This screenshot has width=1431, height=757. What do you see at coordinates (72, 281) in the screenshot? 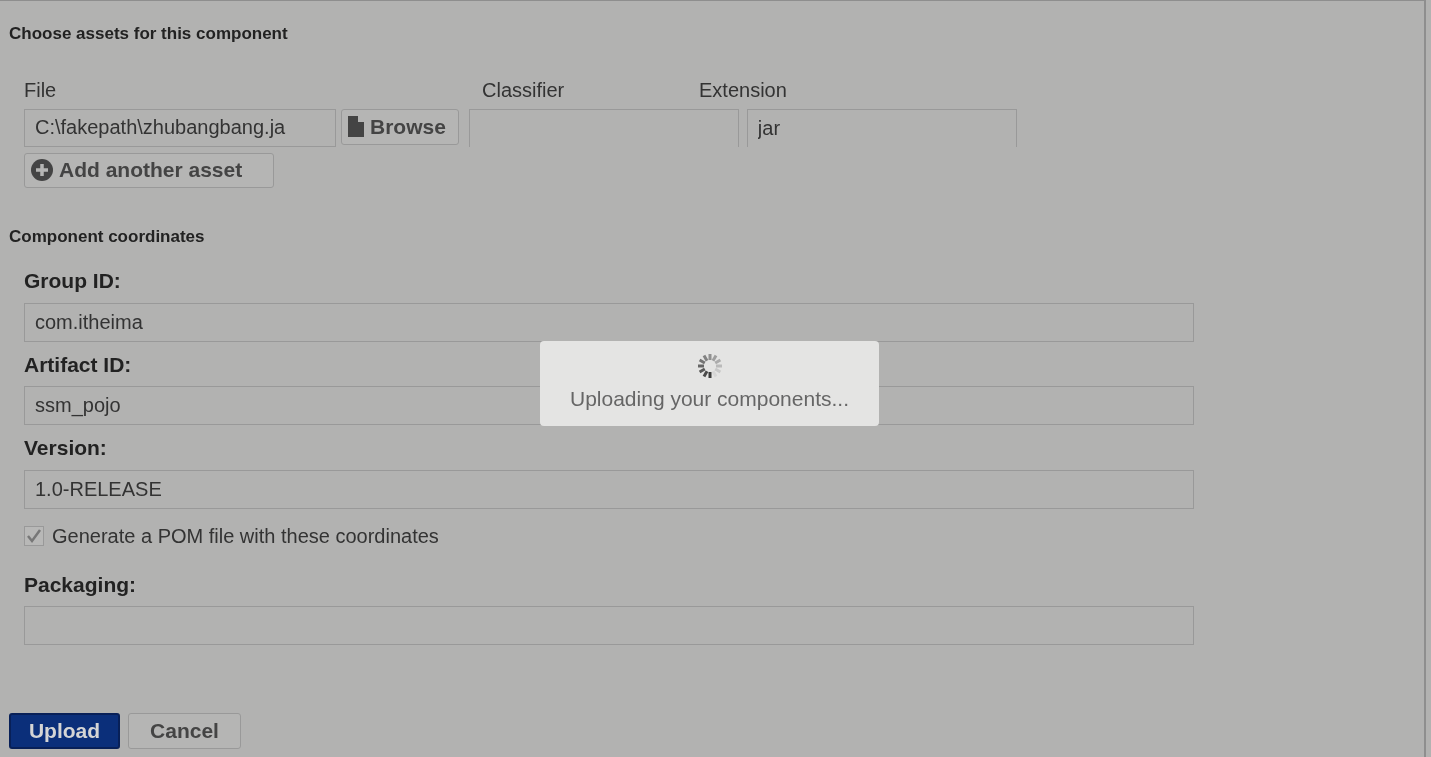
I see `field-label: Group ID:` at bounding box center [72, 281].